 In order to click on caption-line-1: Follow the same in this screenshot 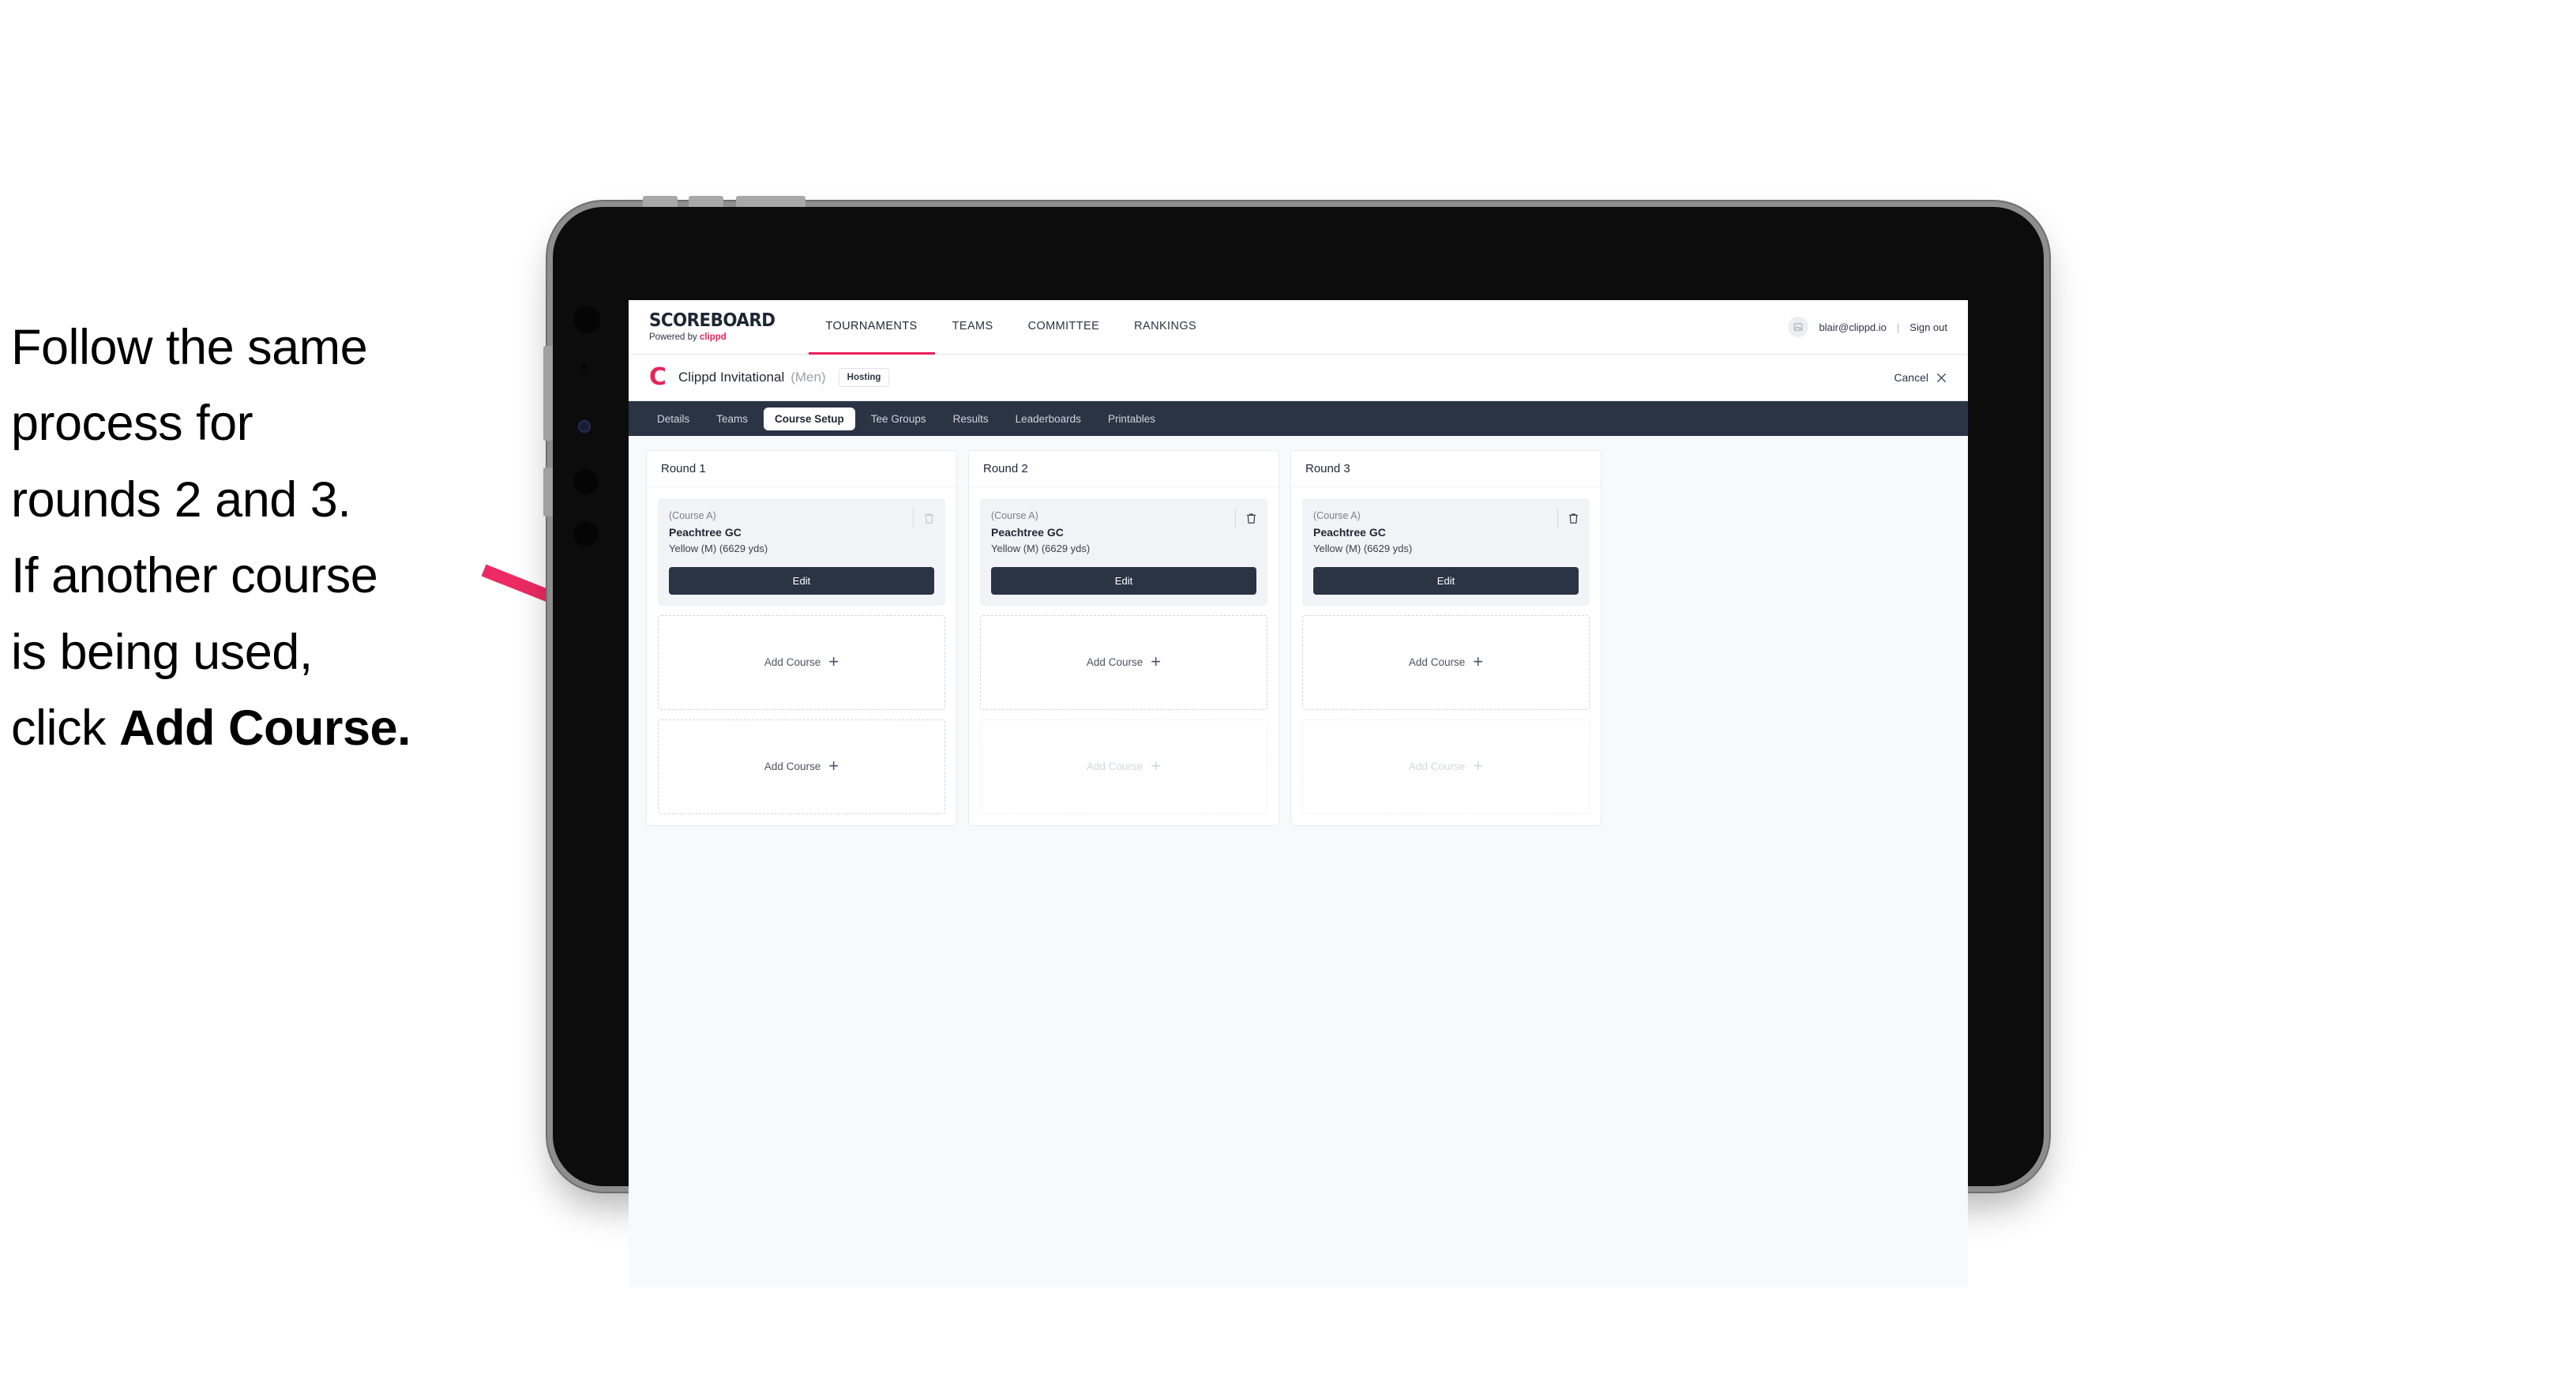, I will do `click(189, 347)`.